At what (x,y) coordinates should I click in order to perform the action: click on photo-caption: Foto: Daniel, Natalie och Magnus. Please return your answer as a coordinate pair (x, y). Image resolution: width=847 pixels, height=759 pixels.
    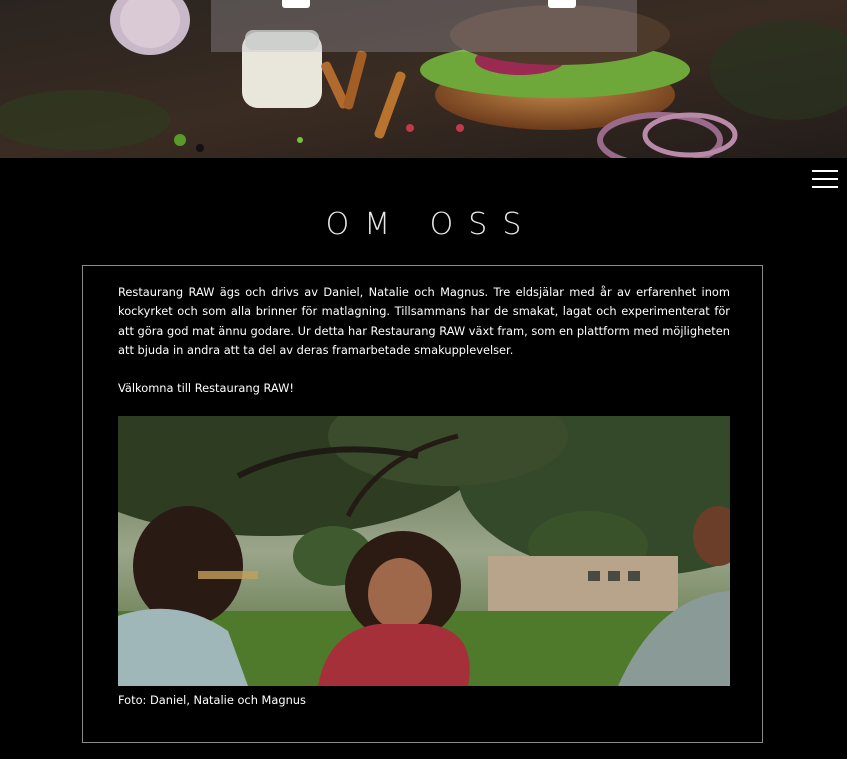
    Looking at the image, I should click on (212, 700).